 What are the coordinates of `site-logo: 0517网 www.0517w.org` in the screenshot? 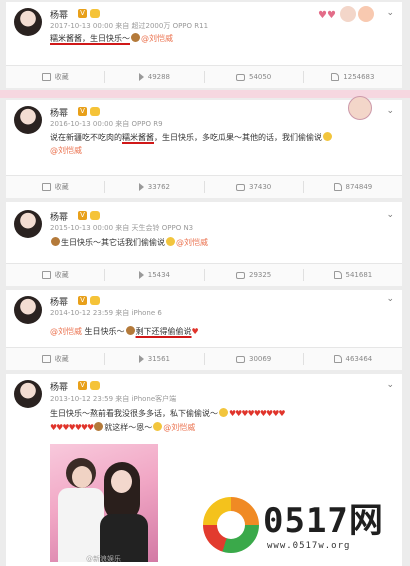 It's located at (305, 529).